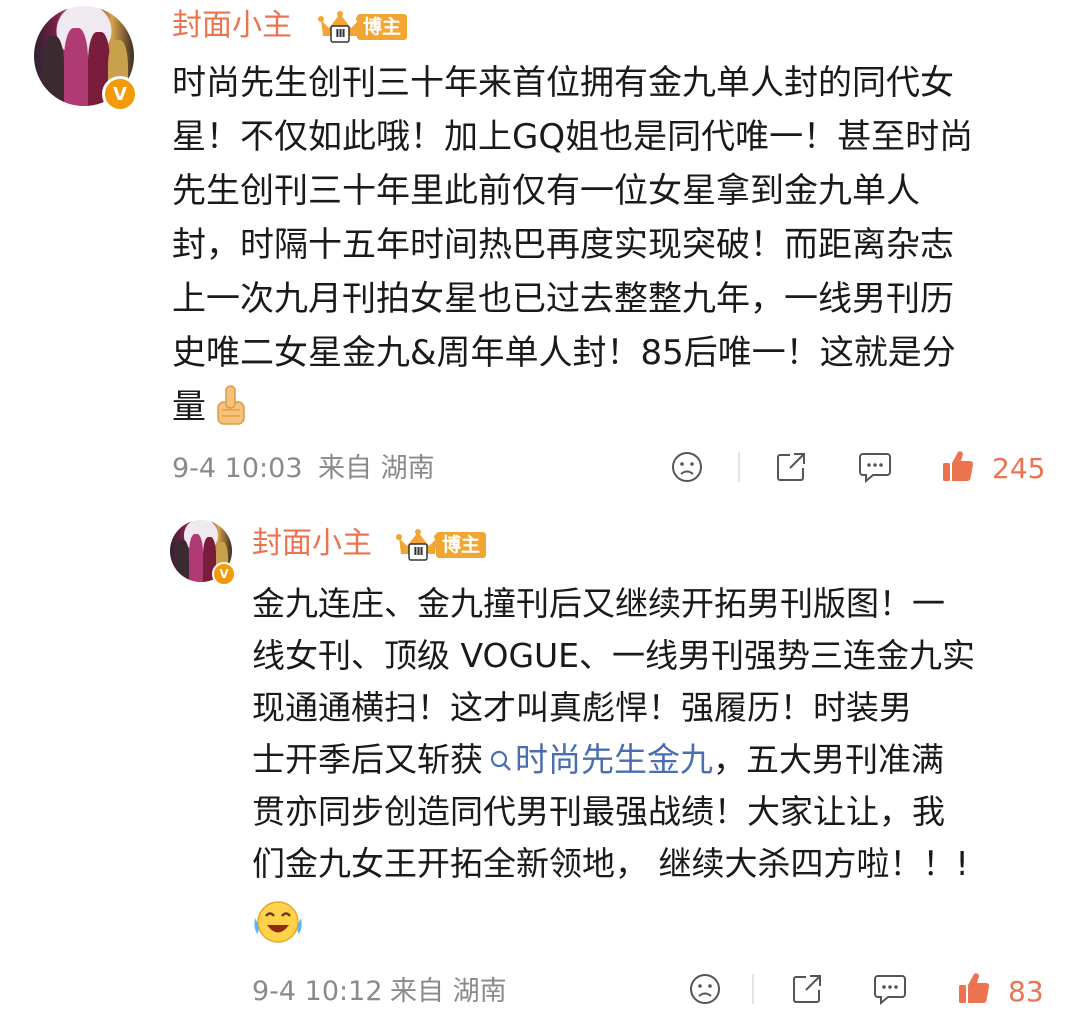 This screenshot has height=1020, width=1079. I want to click on reply-line-text: 士开季后又斩获, so click(367, 759).